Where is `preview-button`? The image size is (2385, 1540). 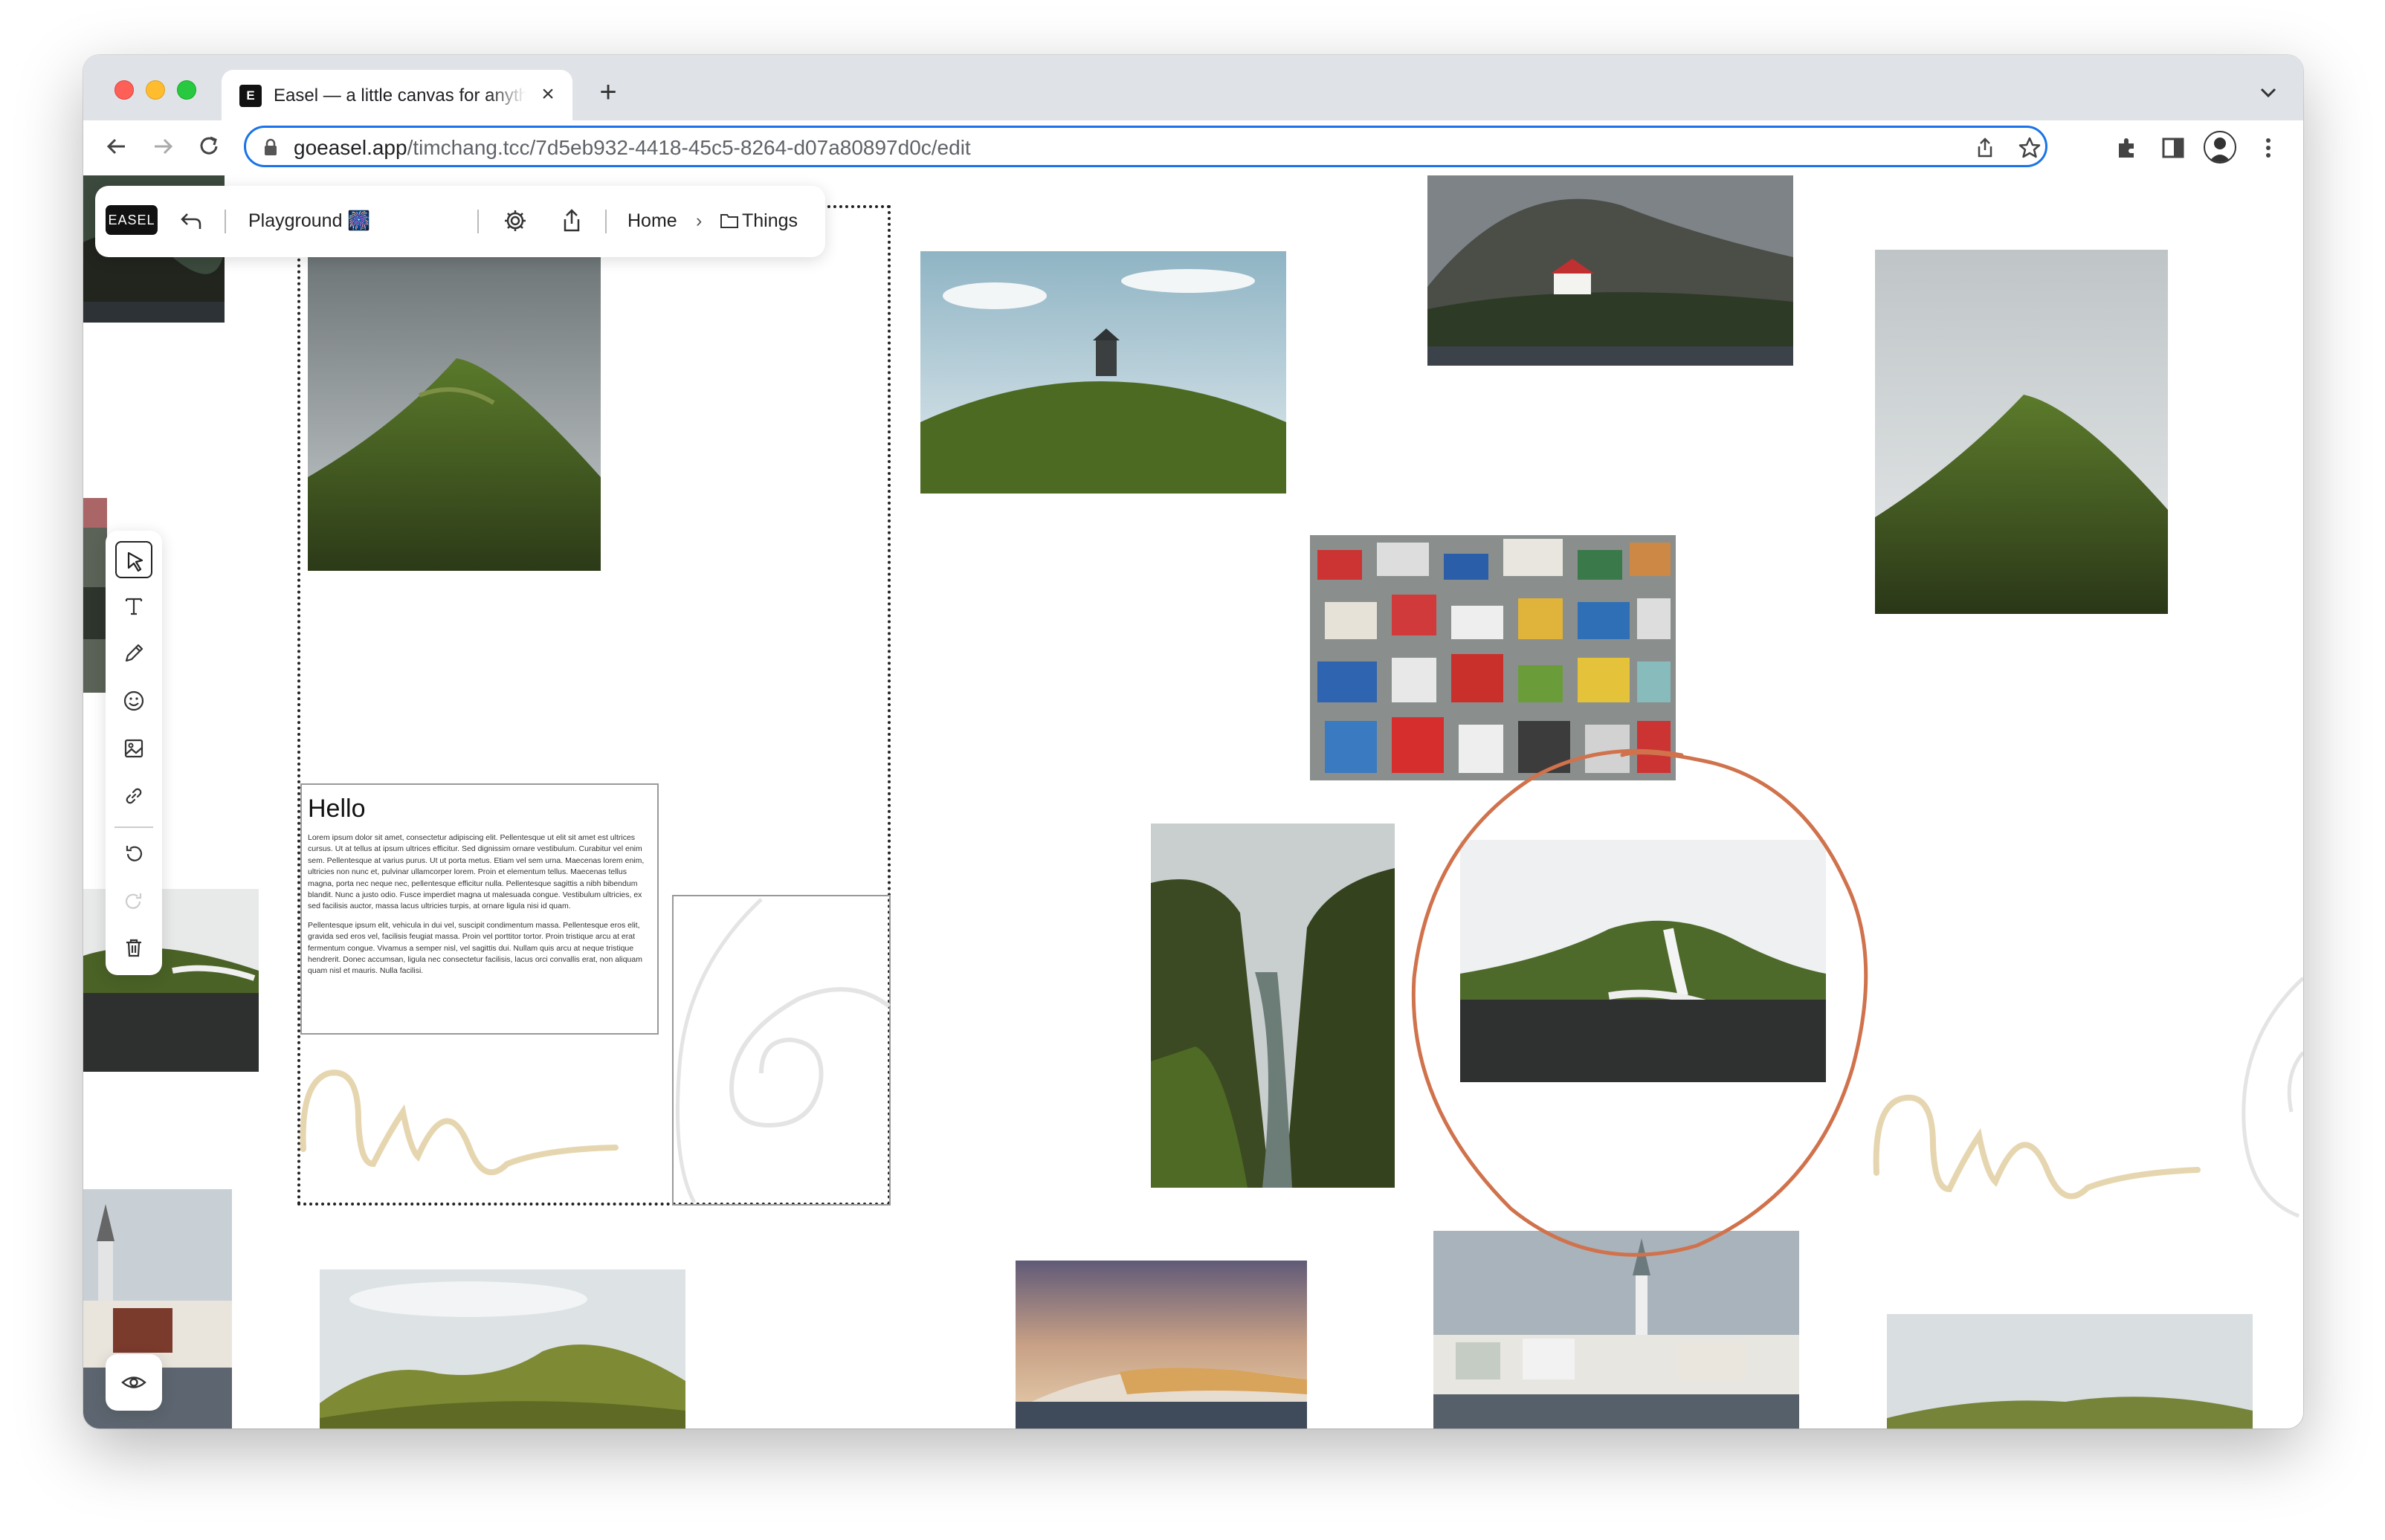 preview-button is located at coordinates (134, 1382).